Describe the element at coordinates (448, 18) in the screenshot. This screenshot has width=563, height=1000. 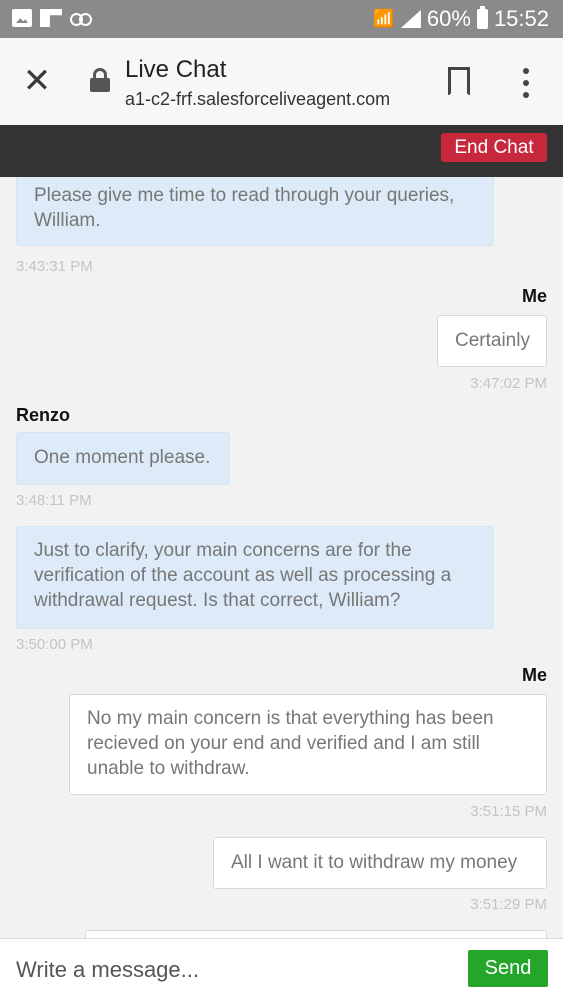
I see `battery-percent: 60%` at that location.